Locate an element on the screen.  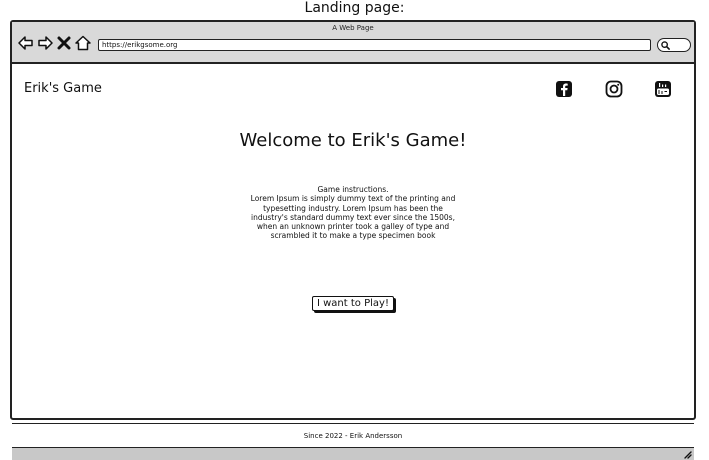
search-icon is located at coordinates (665, 45).